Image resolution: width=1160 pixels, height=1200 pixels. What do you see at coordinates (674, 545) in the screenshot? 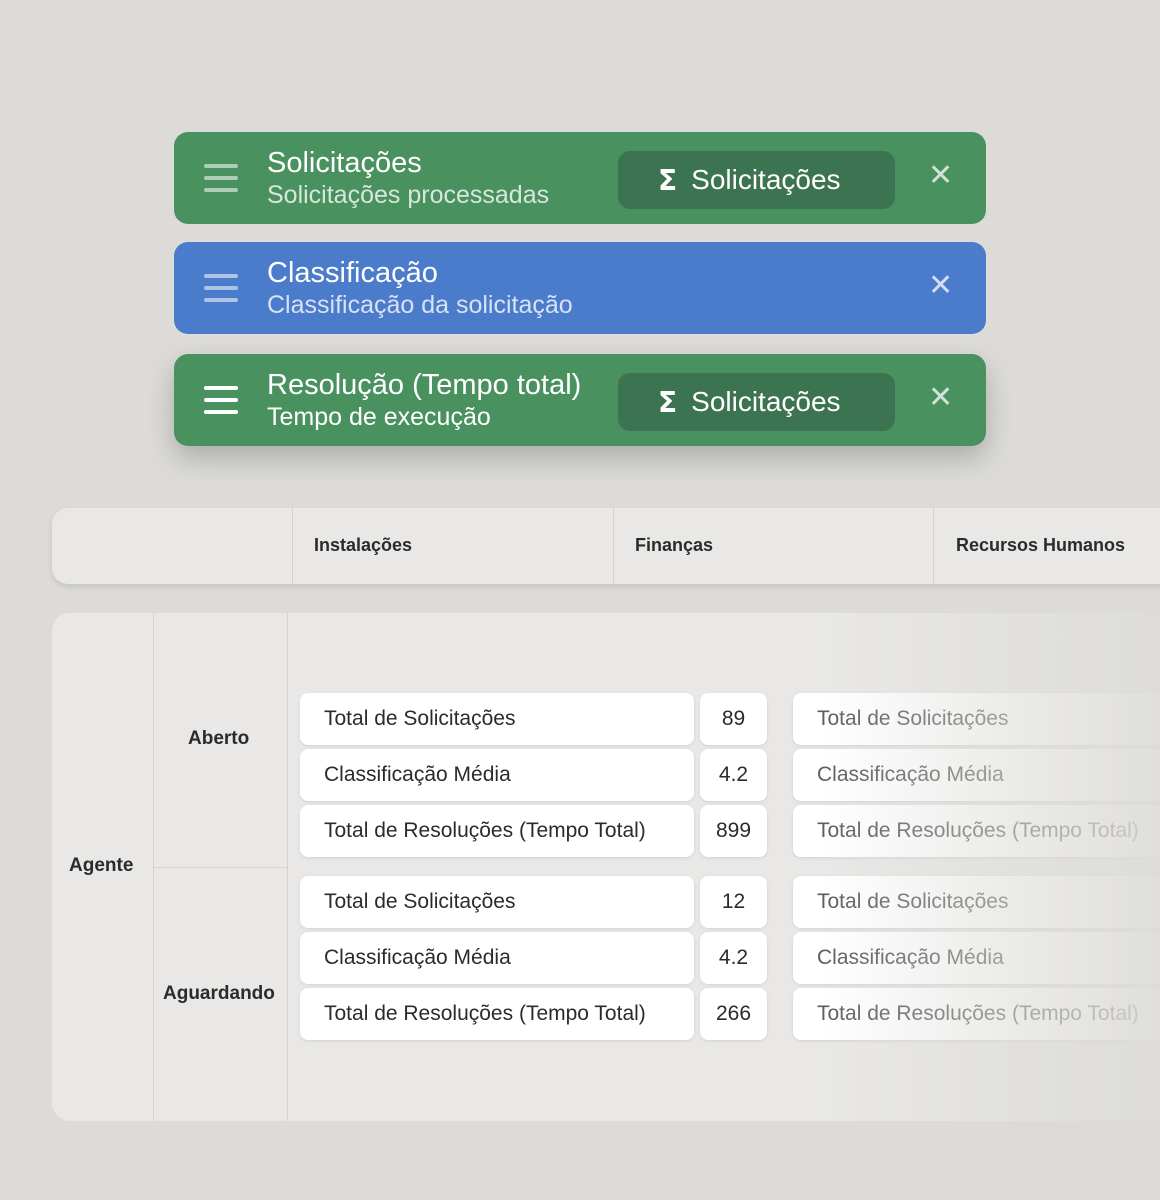
I see `column-header-financas: Finanças` at bounding box center [674, 545].